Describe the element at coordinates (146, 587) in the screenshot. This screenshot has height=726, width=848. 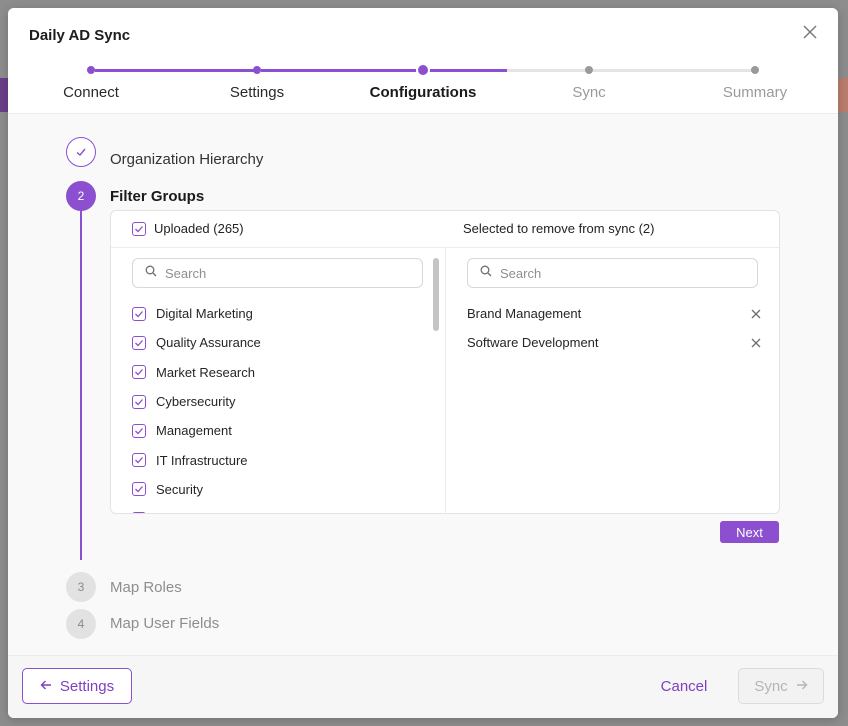
I see `section-map-roles: Map Roles` at that location.